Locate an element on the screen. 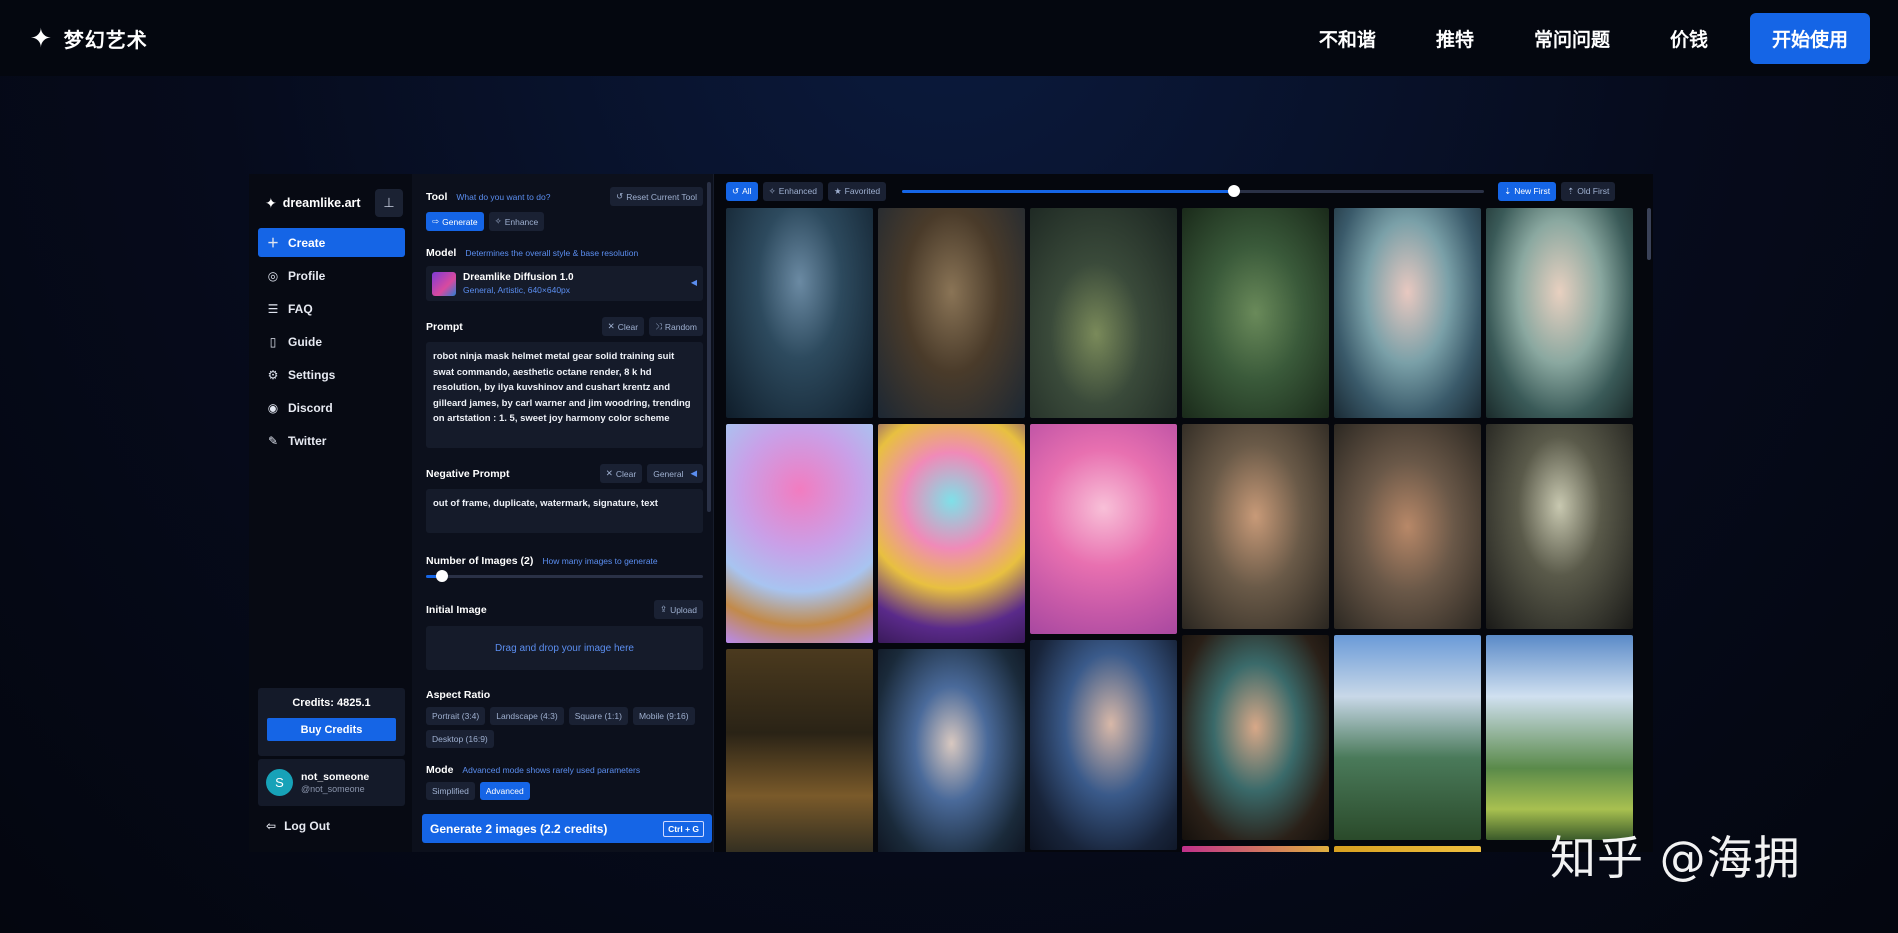 This screenshot has height=933, width=1898. list-icon: ☰ is located at coordinates (273, 308).